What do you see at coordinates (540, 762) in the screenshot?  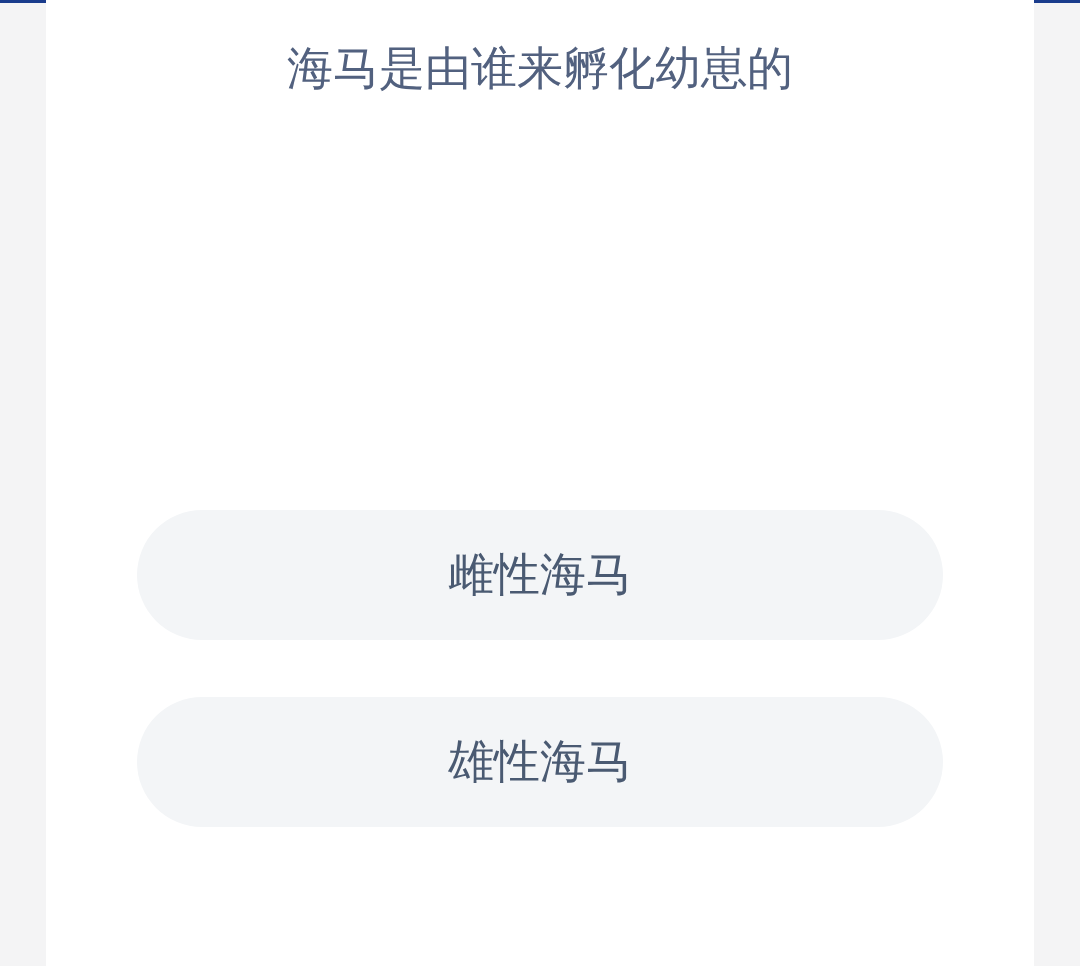 I see `answer-option: 雄性海马` at bounding box center [540, 762].